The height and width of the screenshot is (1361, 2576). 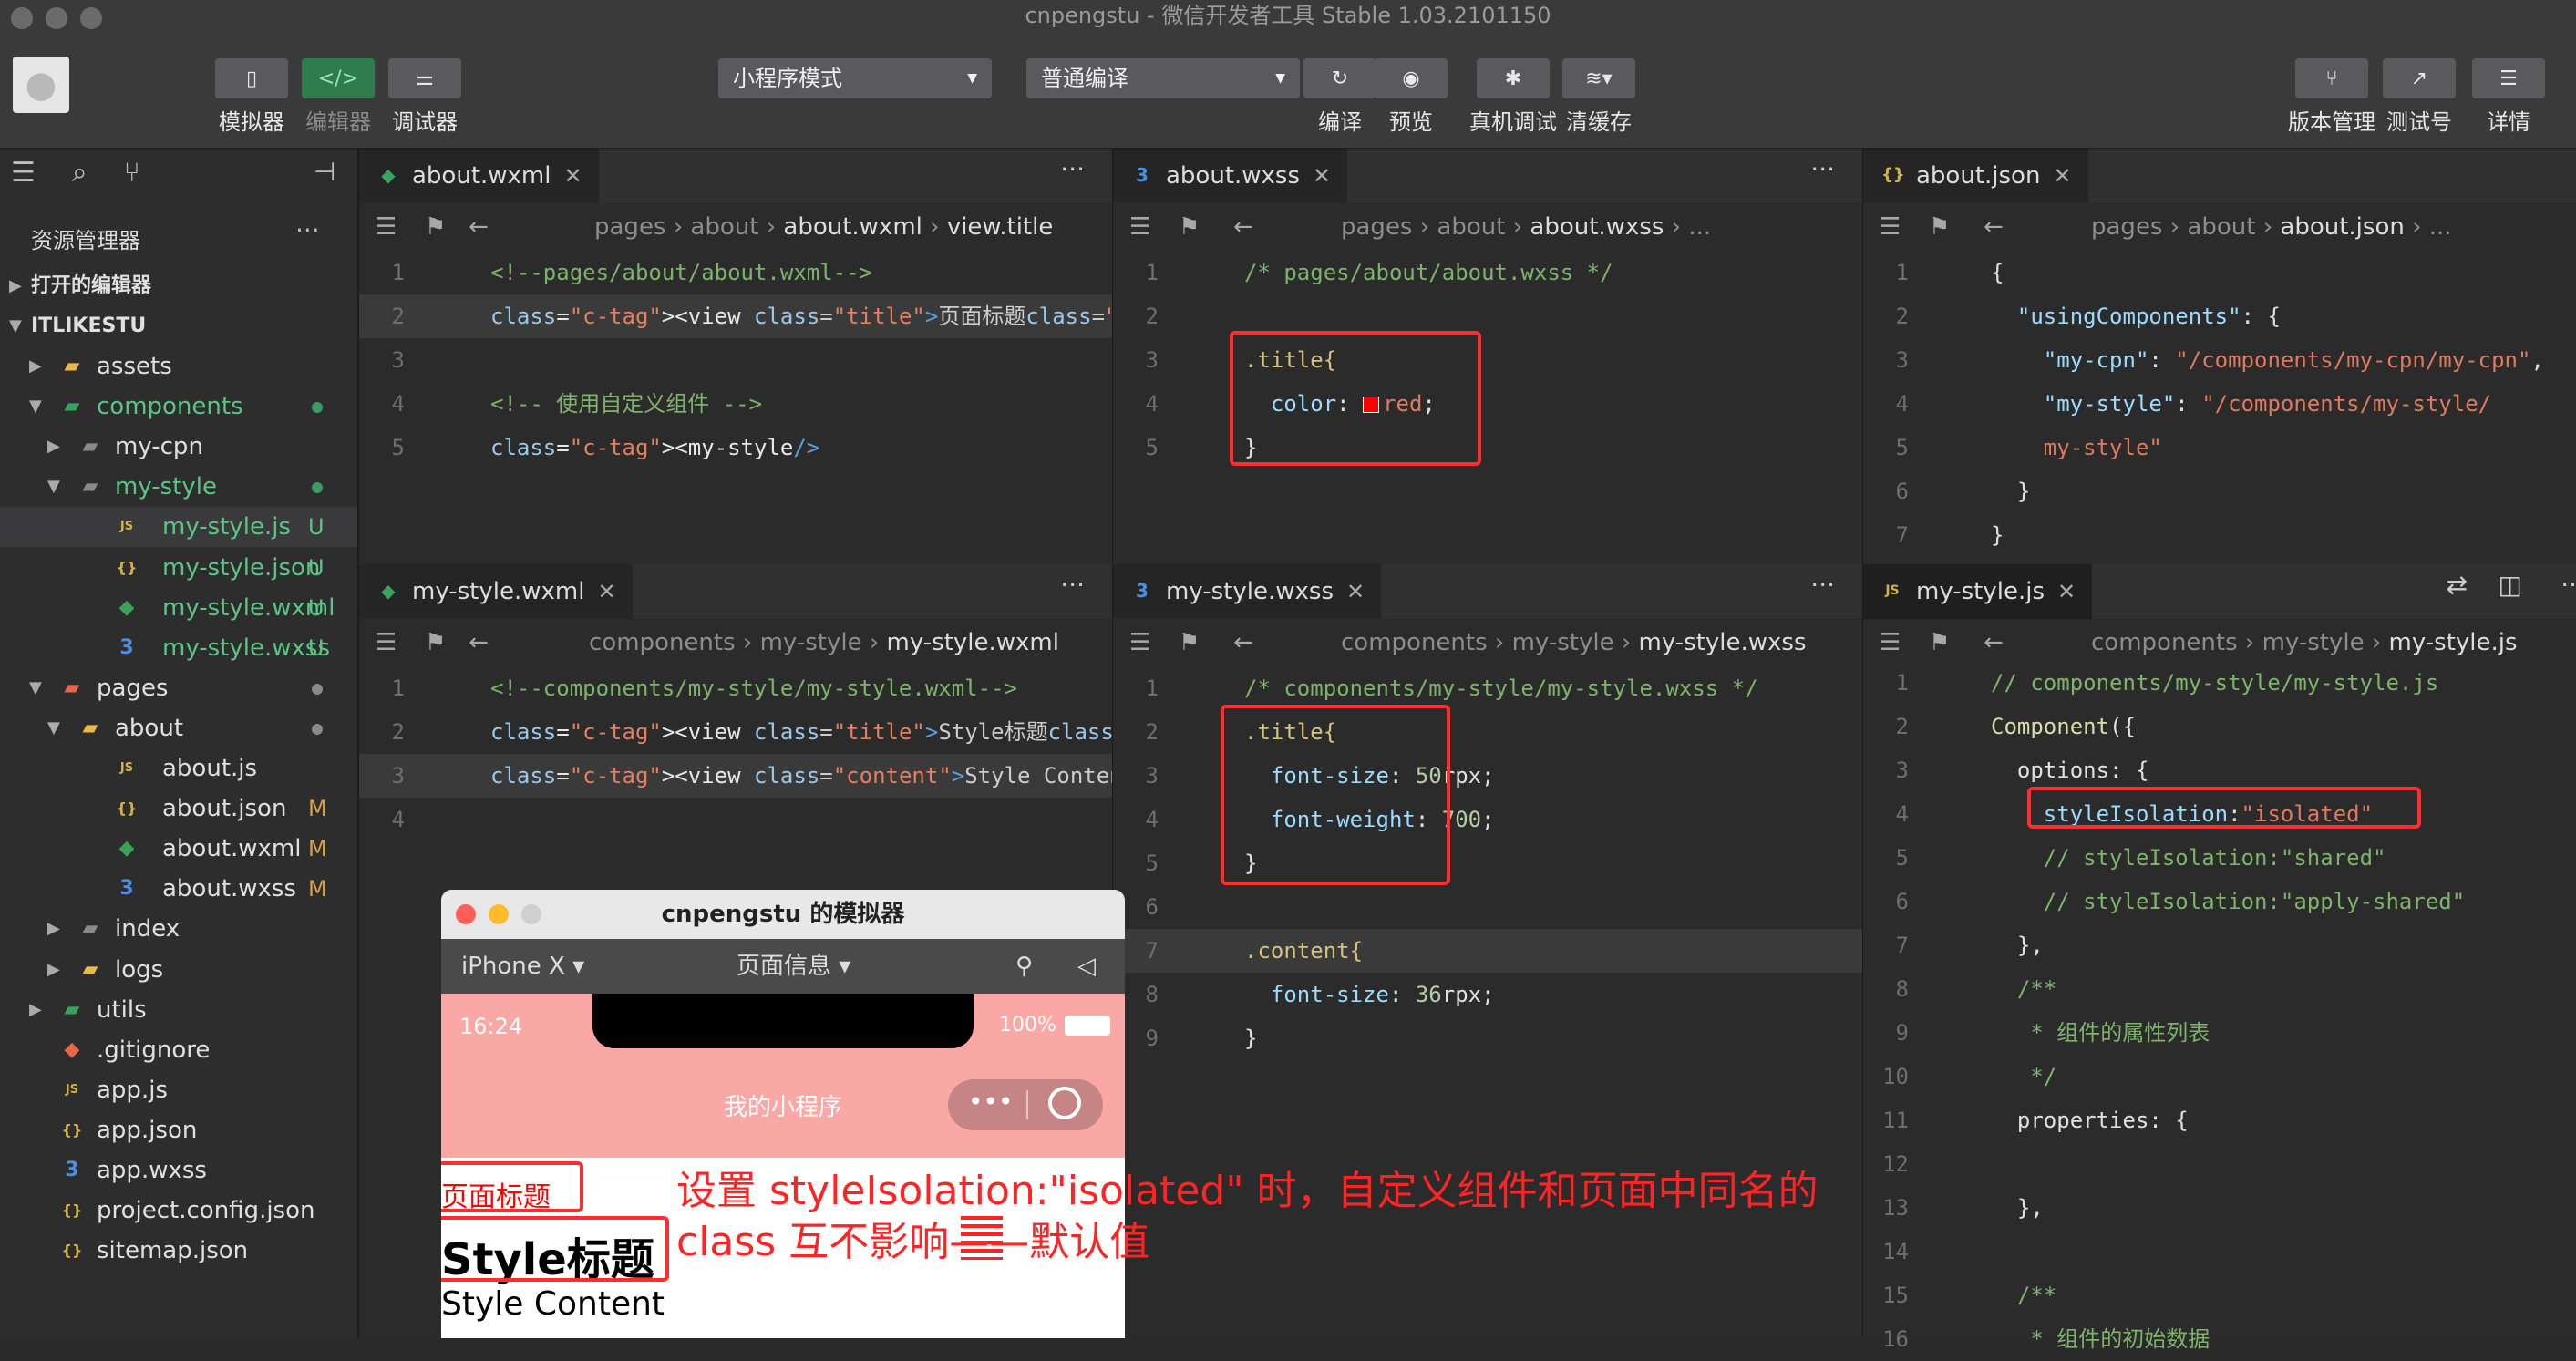 What do you see at coordinates (2219, 945) in the screenshot?
I see `code-line: 7 },` at bounding box center [2219, 945].